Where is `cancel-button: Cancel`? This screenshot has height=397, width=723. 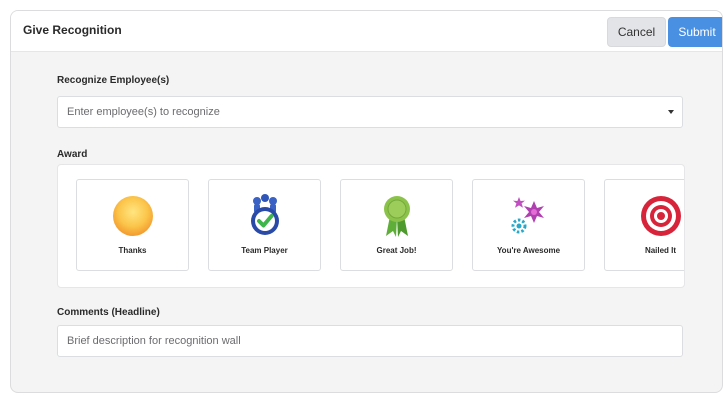
cancel-button: Cancel is located at coordinates (636, 32).